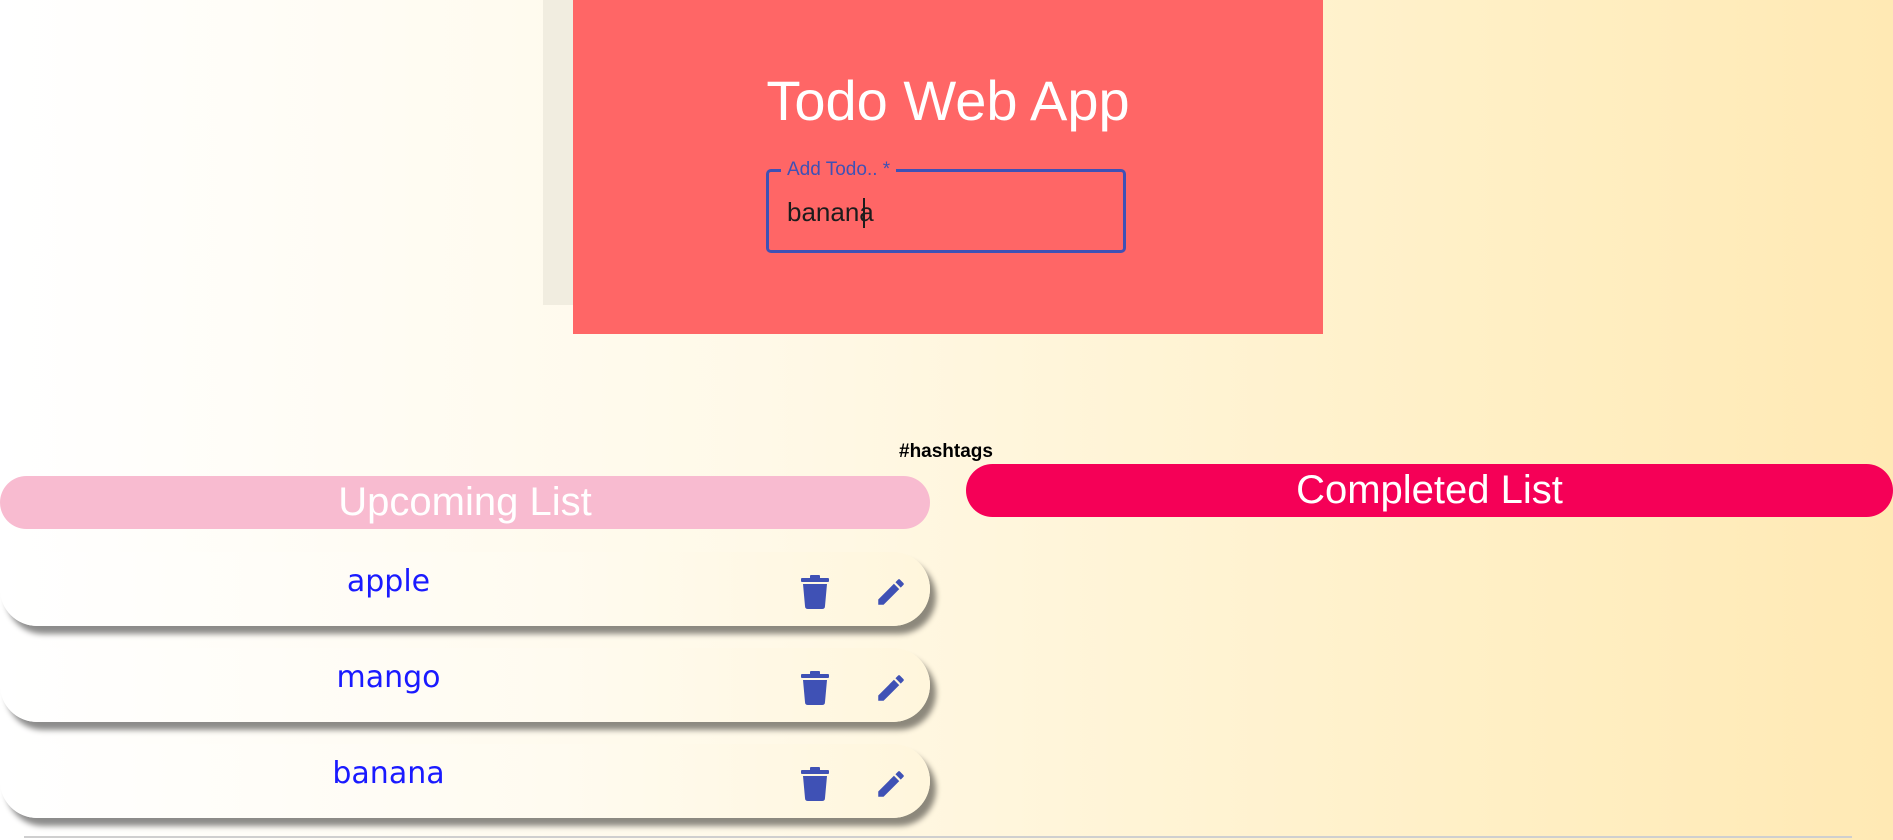 Image resolution: width=1893 pixels, height=840 pixels. I want to click on add-todo-input, so click(947, 212).